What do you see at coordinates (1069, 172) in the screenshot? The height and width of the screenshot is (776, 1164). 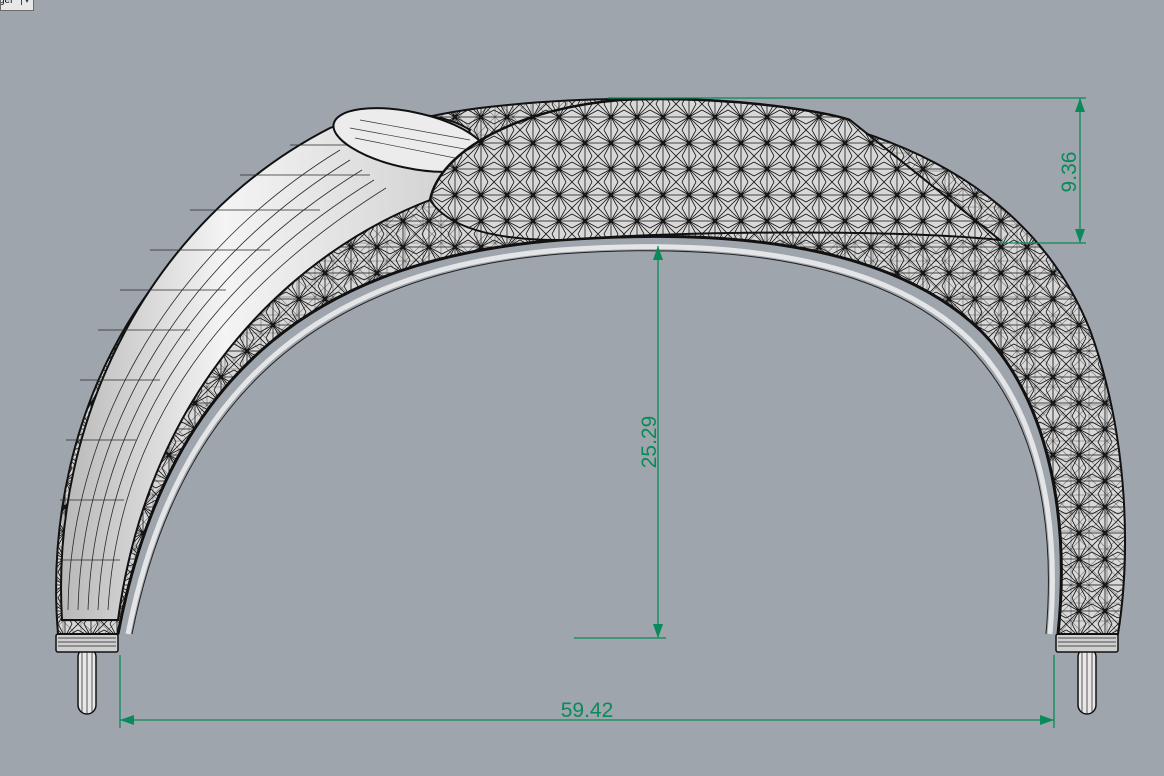 I see `dimension-height-top-label: 9.36` at bounding box center [1069, 172].